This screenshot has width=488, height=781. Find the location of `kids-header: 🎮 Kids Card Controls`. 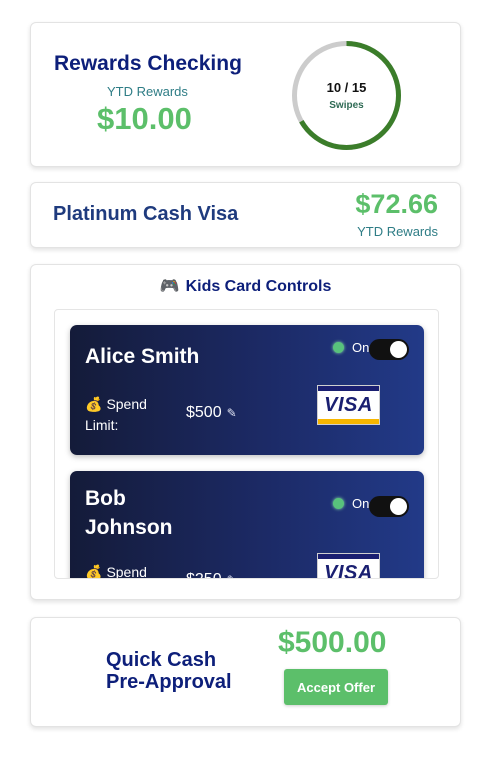

kids-header: 🎮 Kids Card Controls is located at coordinates (245, 286).